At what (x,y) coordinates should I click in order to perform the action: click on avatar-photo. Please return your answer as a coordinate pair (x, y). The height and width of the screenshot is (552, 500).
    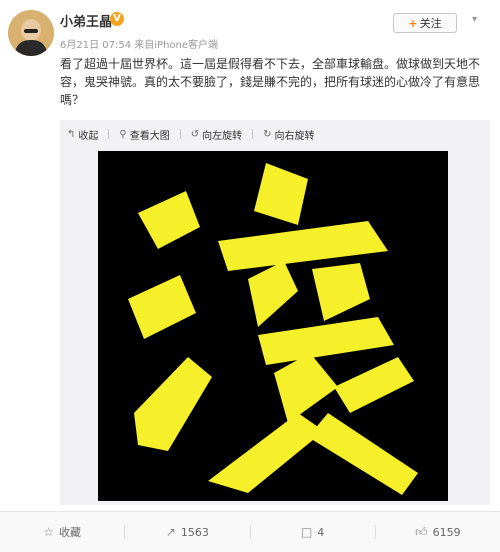
    Looking at the image, I should click on (31, 33).